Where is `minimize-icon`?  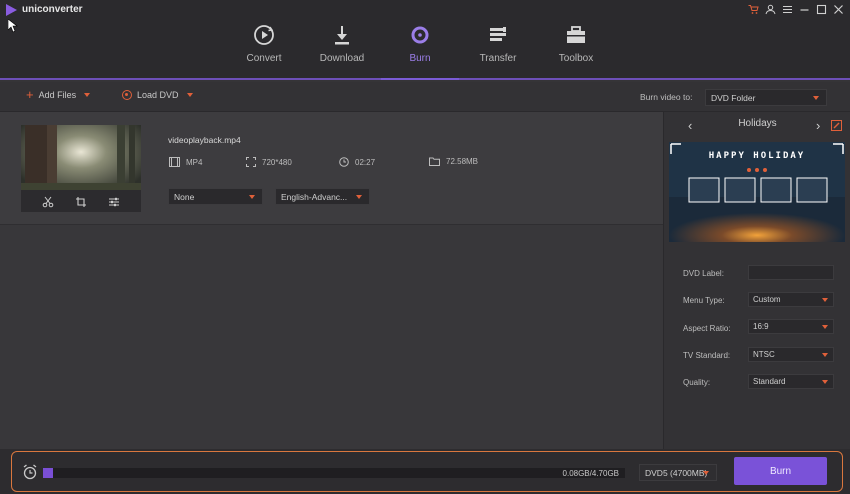 minimize-icon is located at coordinates (804, 9).